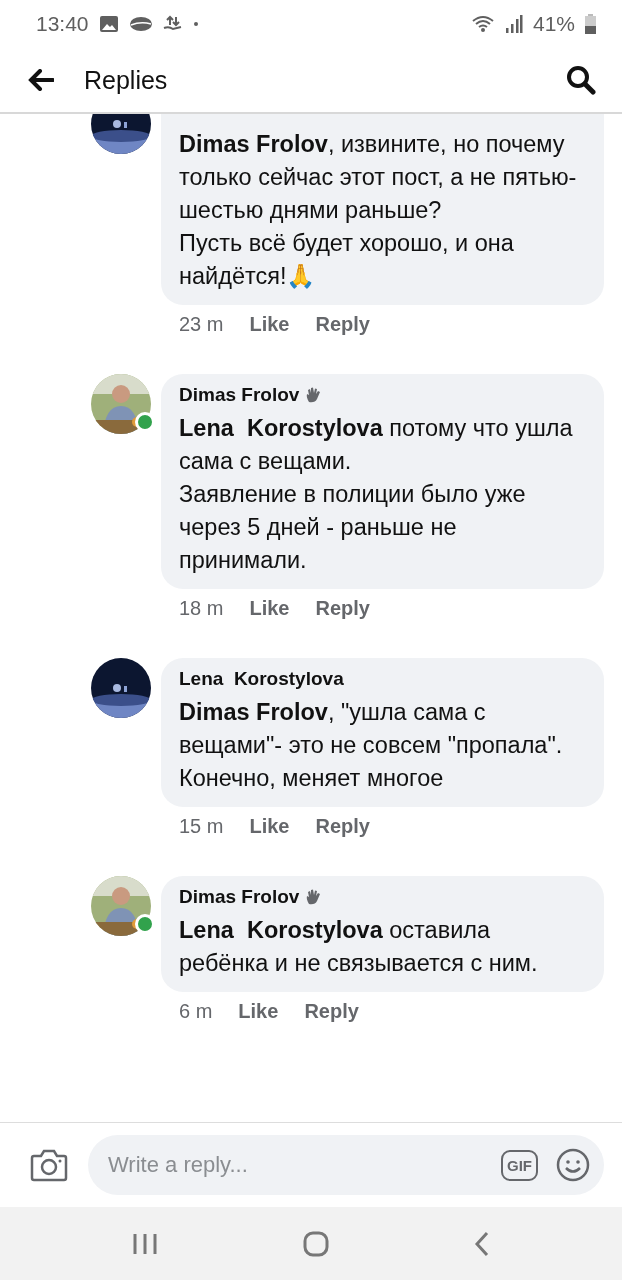 The height and width of the screenshot is (1280, 622). What do you see at coordinates (62, 24) in the screenshot?
I see `status-time: 13:40` at bounding box center [62, 24].